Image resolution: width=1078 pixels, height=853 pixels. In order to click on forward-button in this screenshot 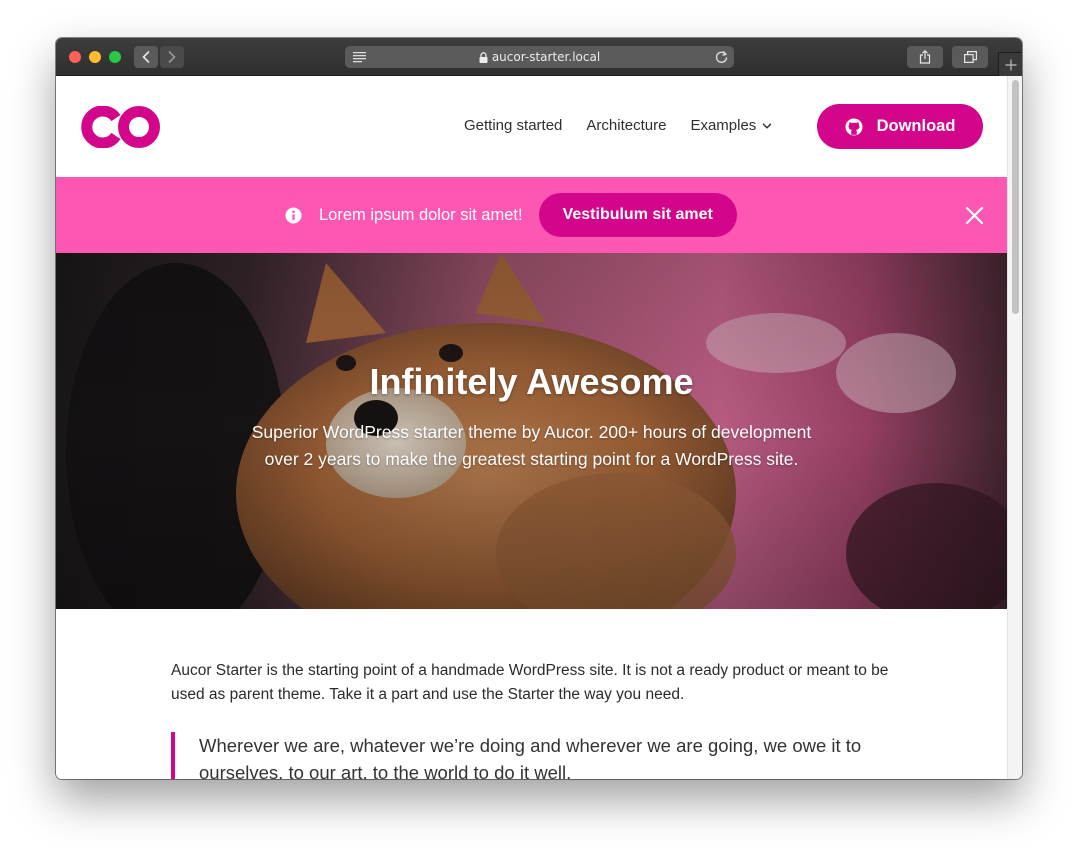, I will do `click(172, 57)`.